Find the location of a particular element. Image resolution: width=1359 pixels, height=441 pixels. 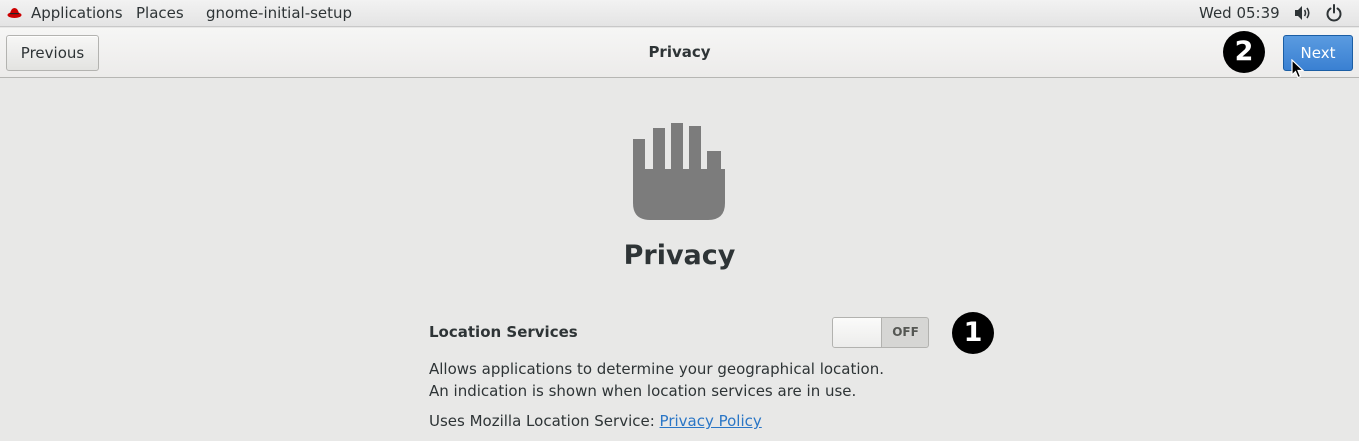

applications-menu: Applications is located at coordinates (77, 13).